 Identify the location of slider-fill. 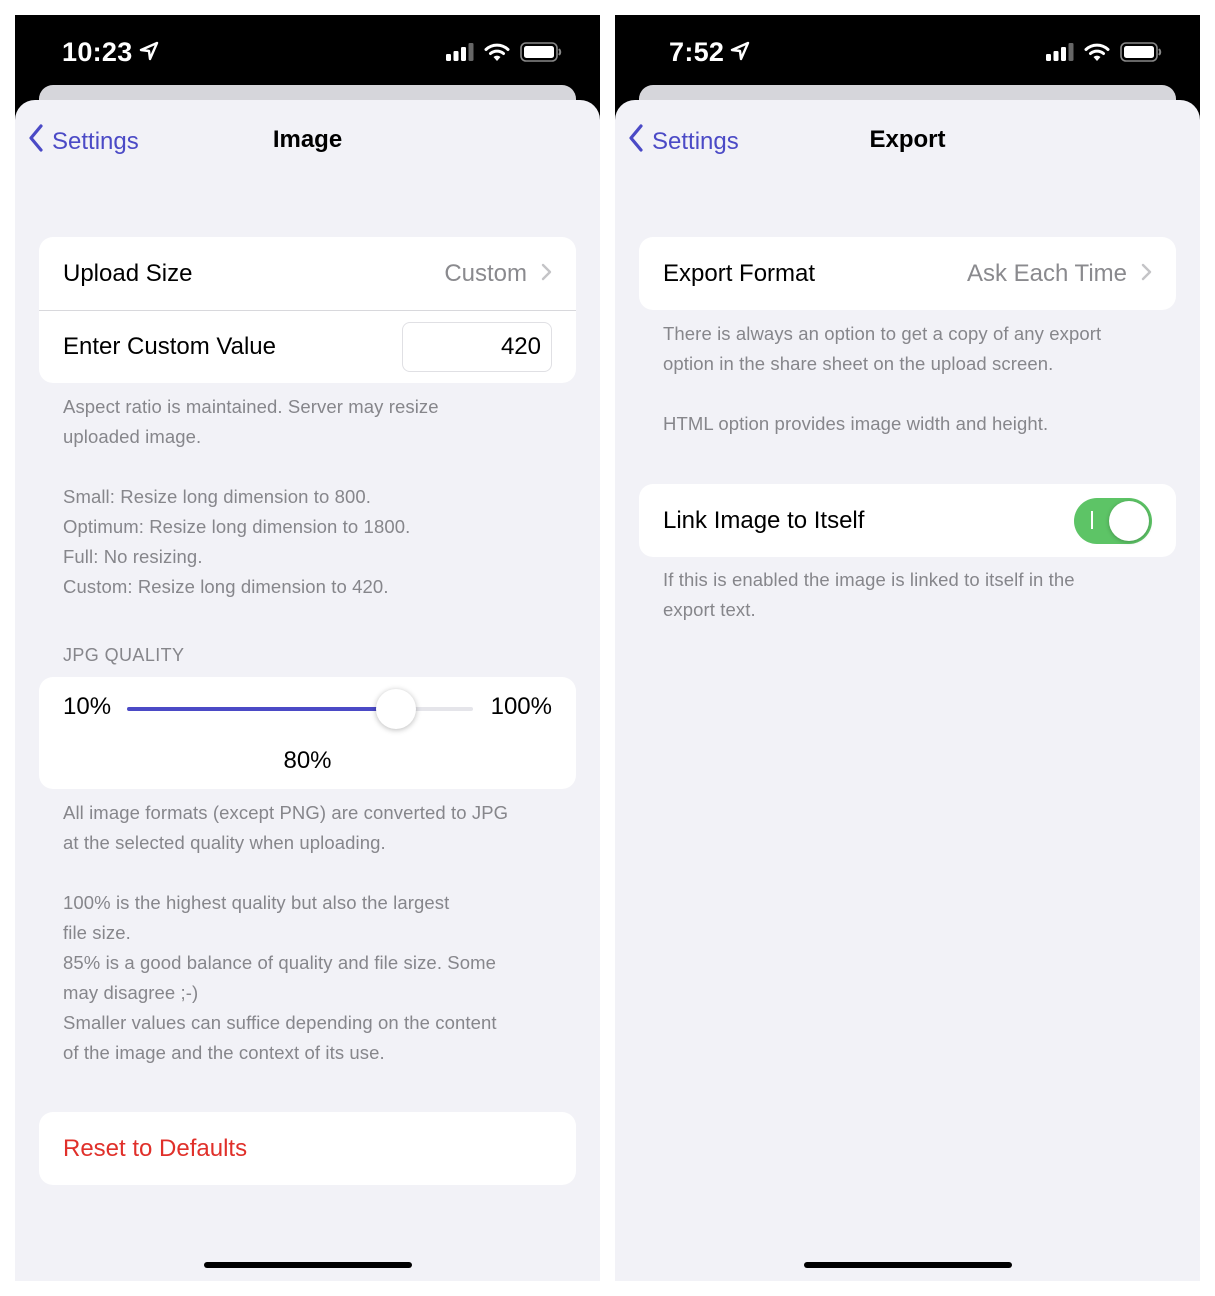
(262, 709).